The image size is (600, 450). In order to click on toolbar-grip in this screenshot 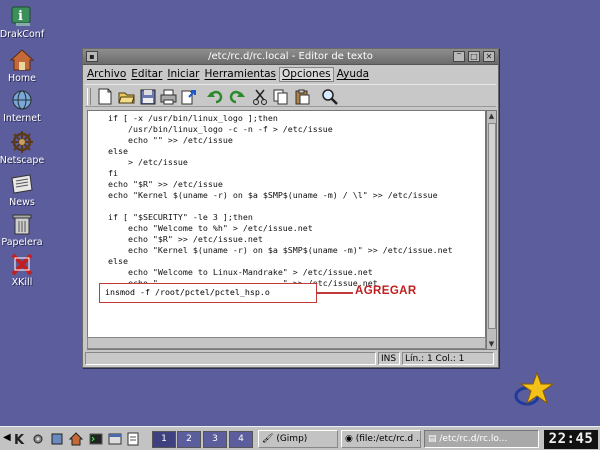, I will do `click(89, 96)`.